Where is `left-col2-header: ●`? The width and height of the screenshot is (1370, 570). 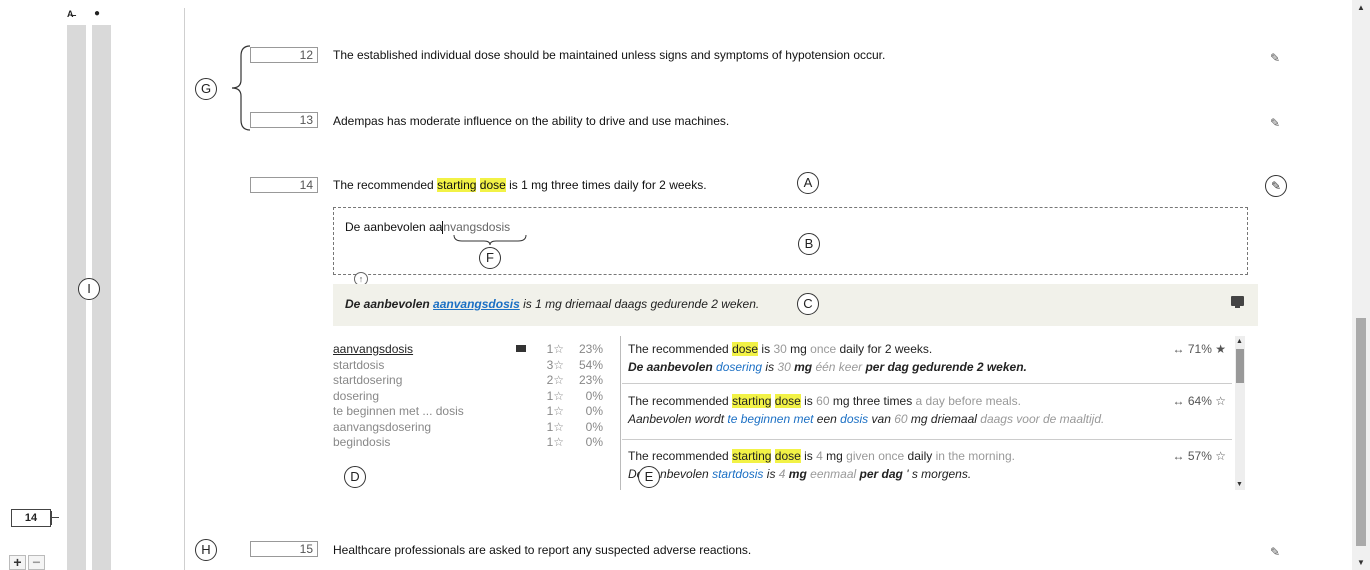 left-col2-header: ● is located at coordinates (97, 13).